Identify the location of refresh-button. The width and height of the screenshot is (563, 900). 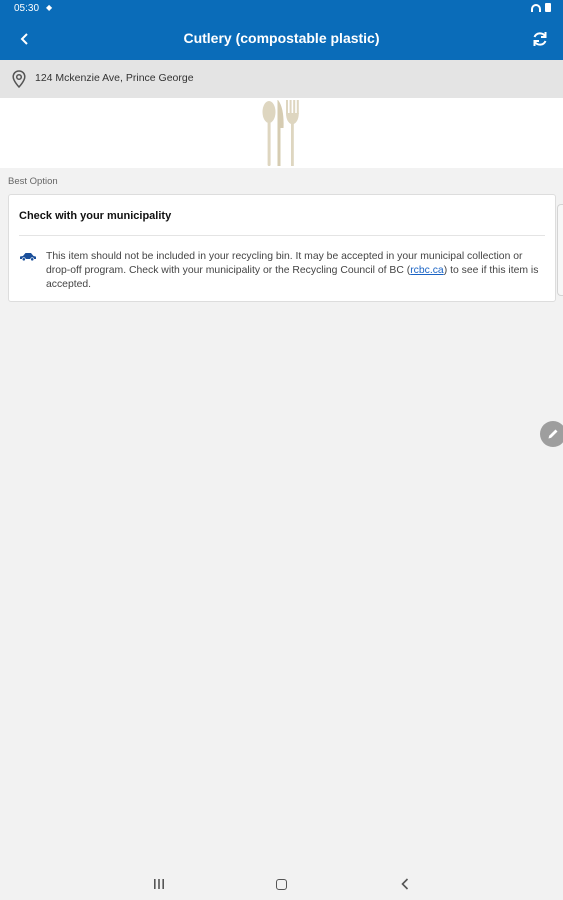
(540, 39).